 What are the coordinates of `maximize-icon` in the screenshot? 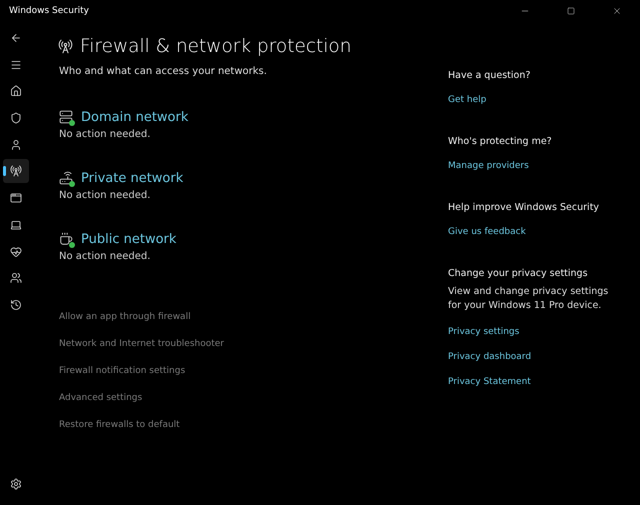 It's located at (571, 11).